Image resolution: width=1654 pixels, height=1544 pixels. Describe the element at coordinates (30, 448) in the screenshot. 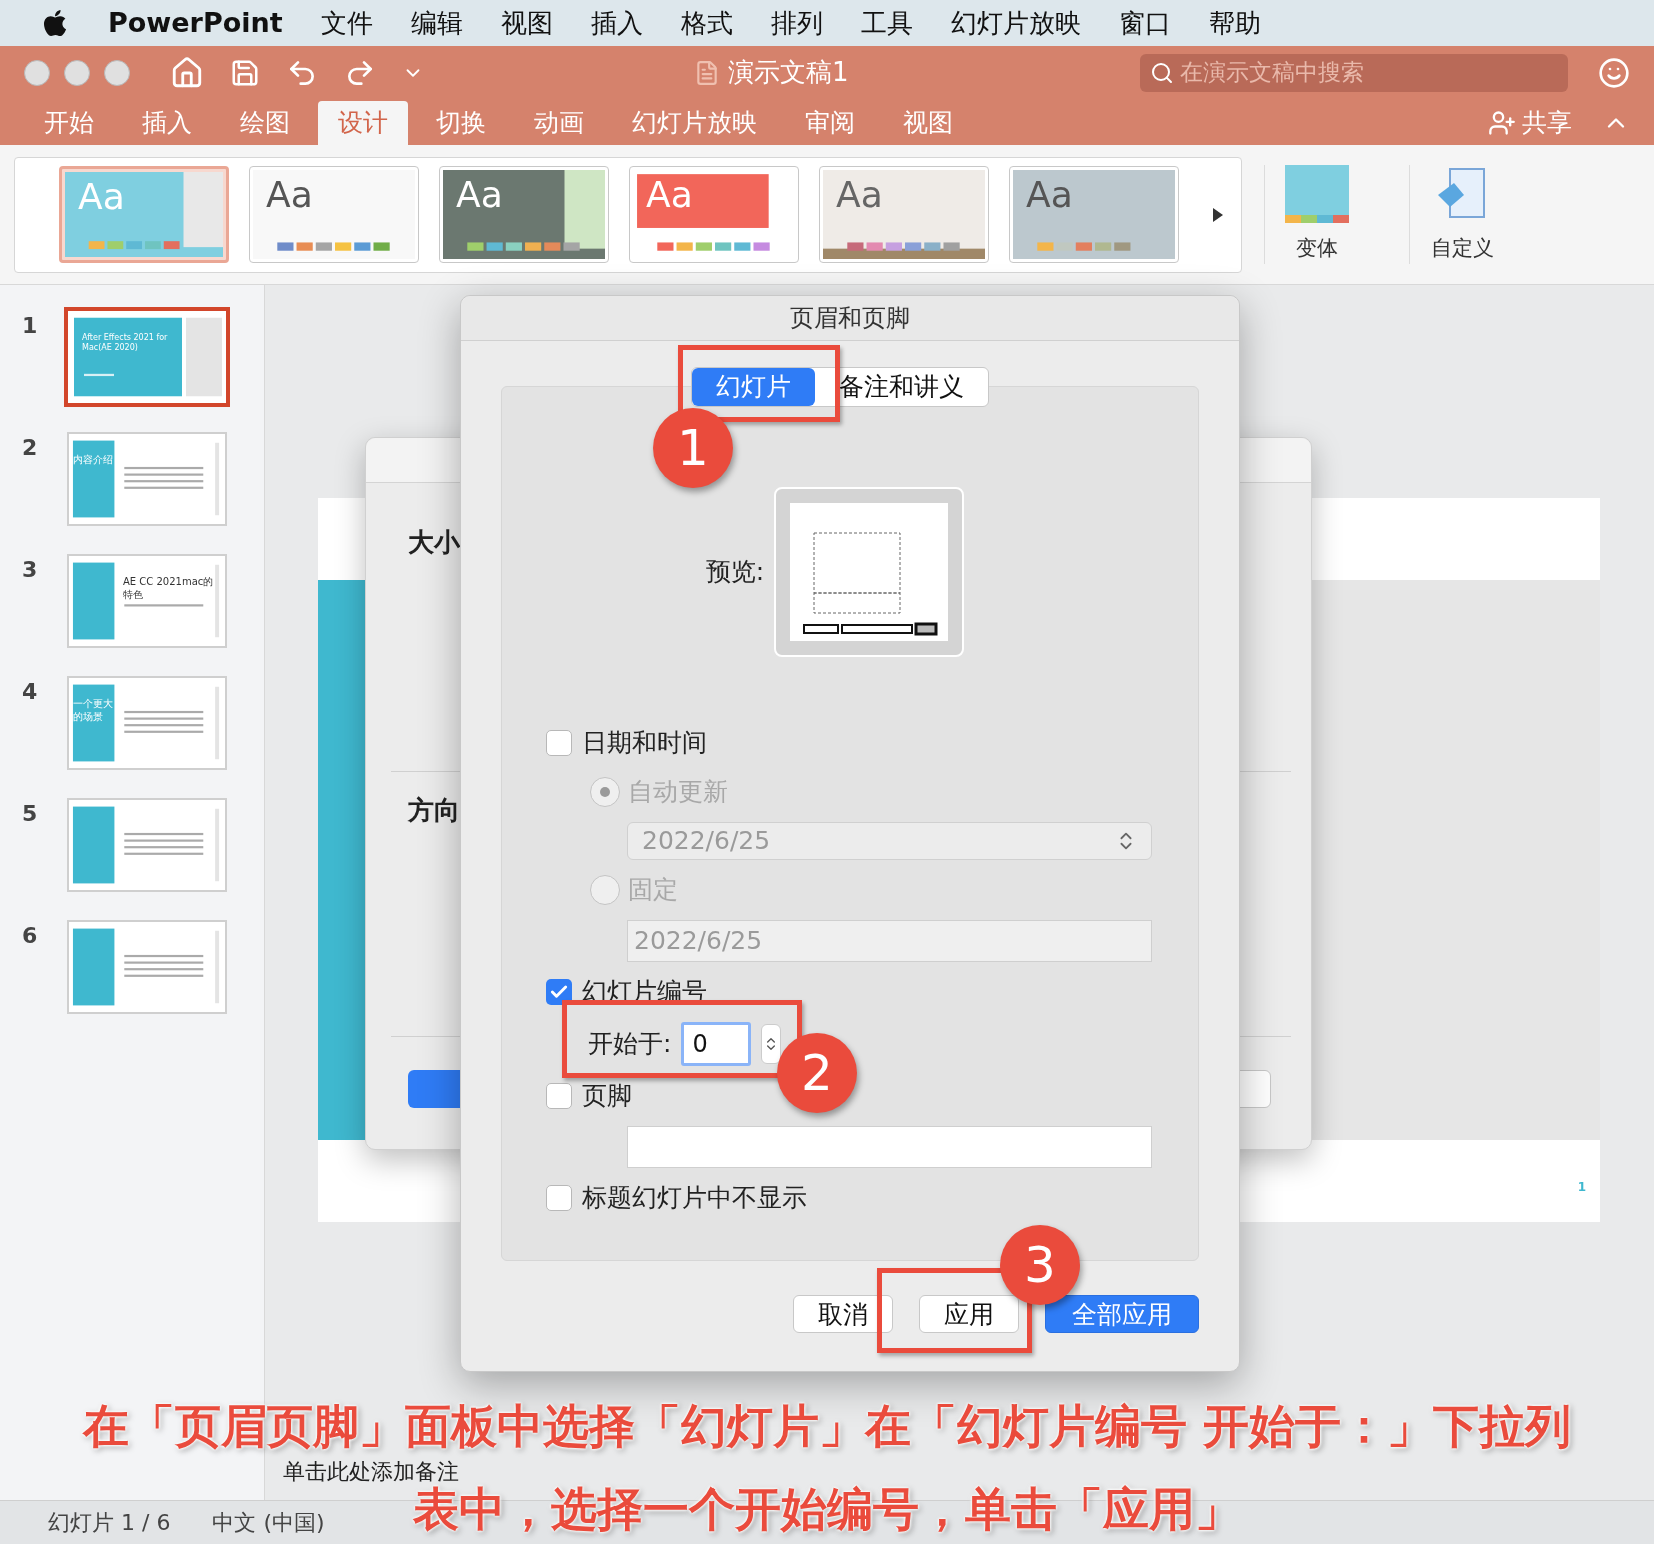

I see `slide-number: 2` at that location.